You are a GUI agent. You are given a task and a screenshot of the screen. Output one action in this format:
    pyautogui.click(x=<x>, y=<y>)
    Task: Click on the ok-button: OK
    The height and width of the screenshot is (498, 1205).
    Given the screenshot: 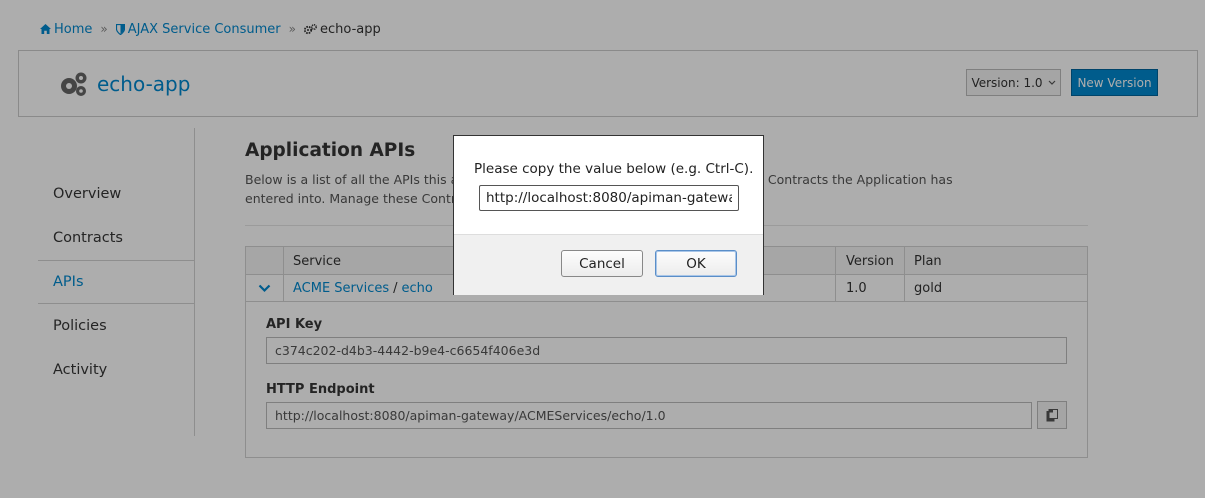 What is the action you would take?
    pyautogui.click(x=696, y=263)
    